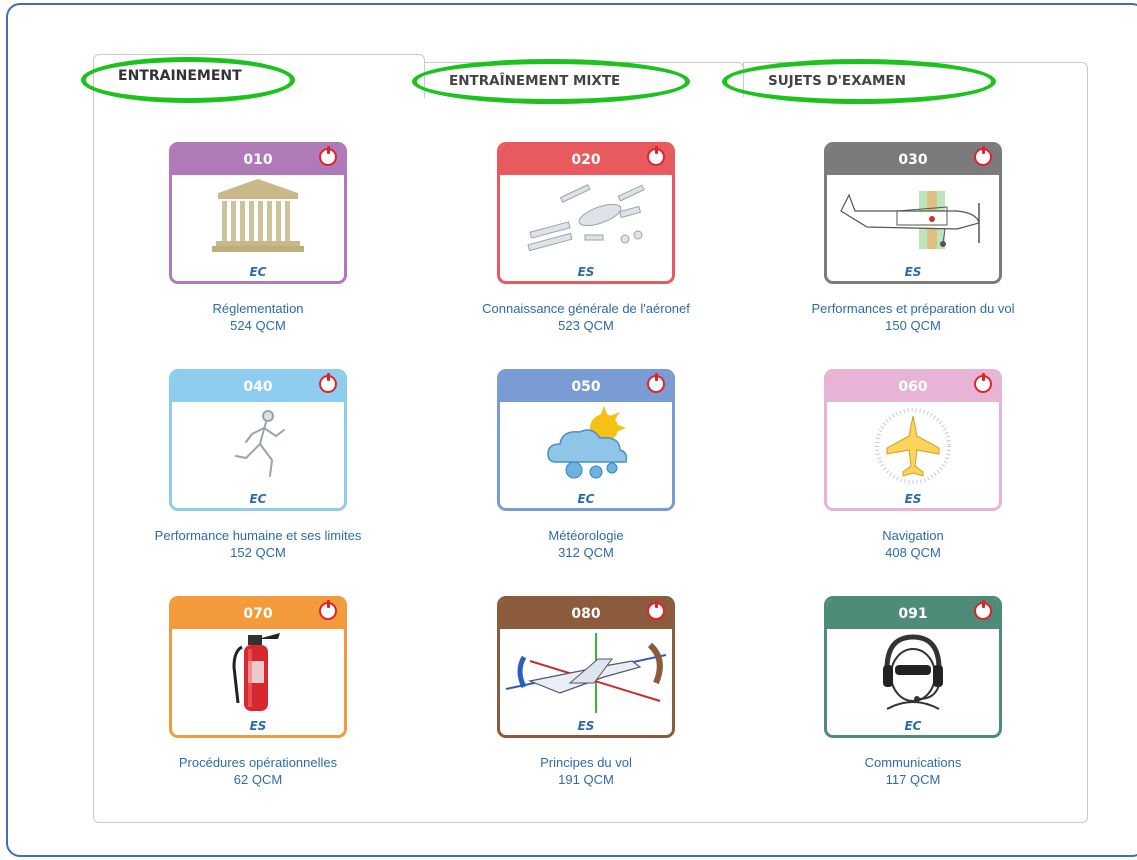 This screenshot has height=860, width=1137. Describe the element at coordinates (586, 544) in the screenshot. I see `subject-link: Météorologie 312 QCM` at that location.